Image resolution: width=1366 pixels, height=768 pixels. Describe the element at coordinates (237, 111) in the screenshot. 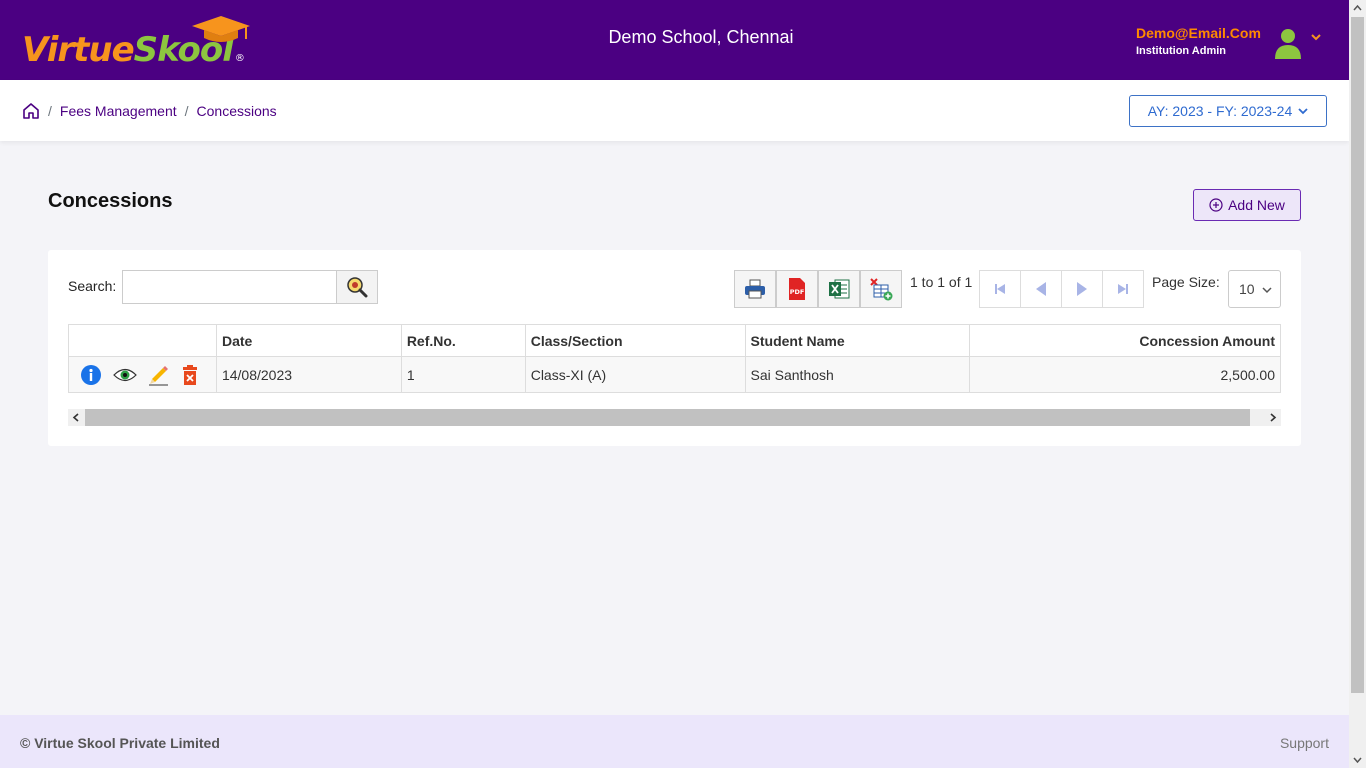

I see `breadcrumb-concessions: Concessions` at that location.